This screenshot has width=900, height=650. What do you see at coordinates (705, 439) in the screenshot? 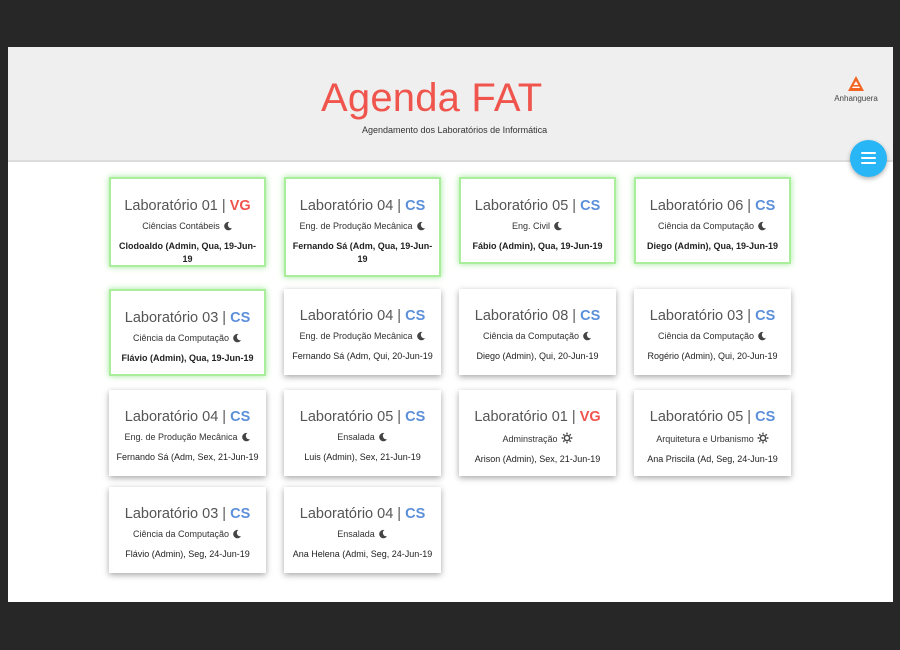
I see `course-name: Arquitetura e Urbanismo` at bounding box center [705, 439].